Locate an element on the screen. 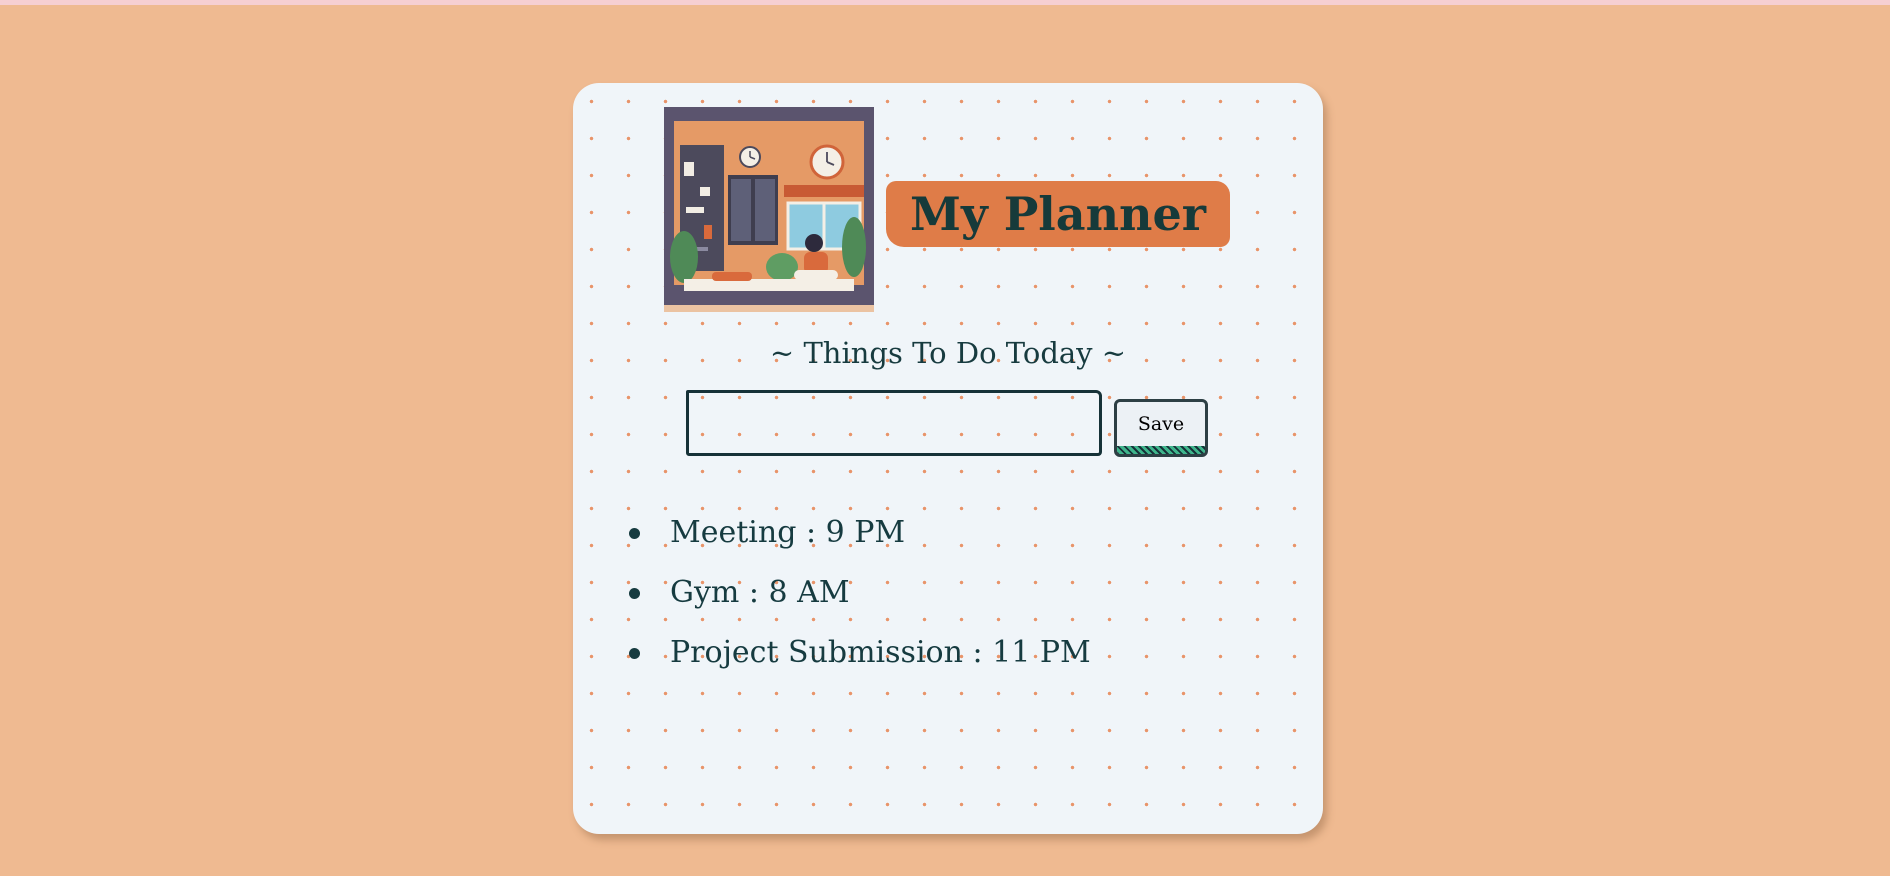 This screenshot has height=876, width=1890. task-item: Meeting : 9 PM is located at coordinates (860, 545).